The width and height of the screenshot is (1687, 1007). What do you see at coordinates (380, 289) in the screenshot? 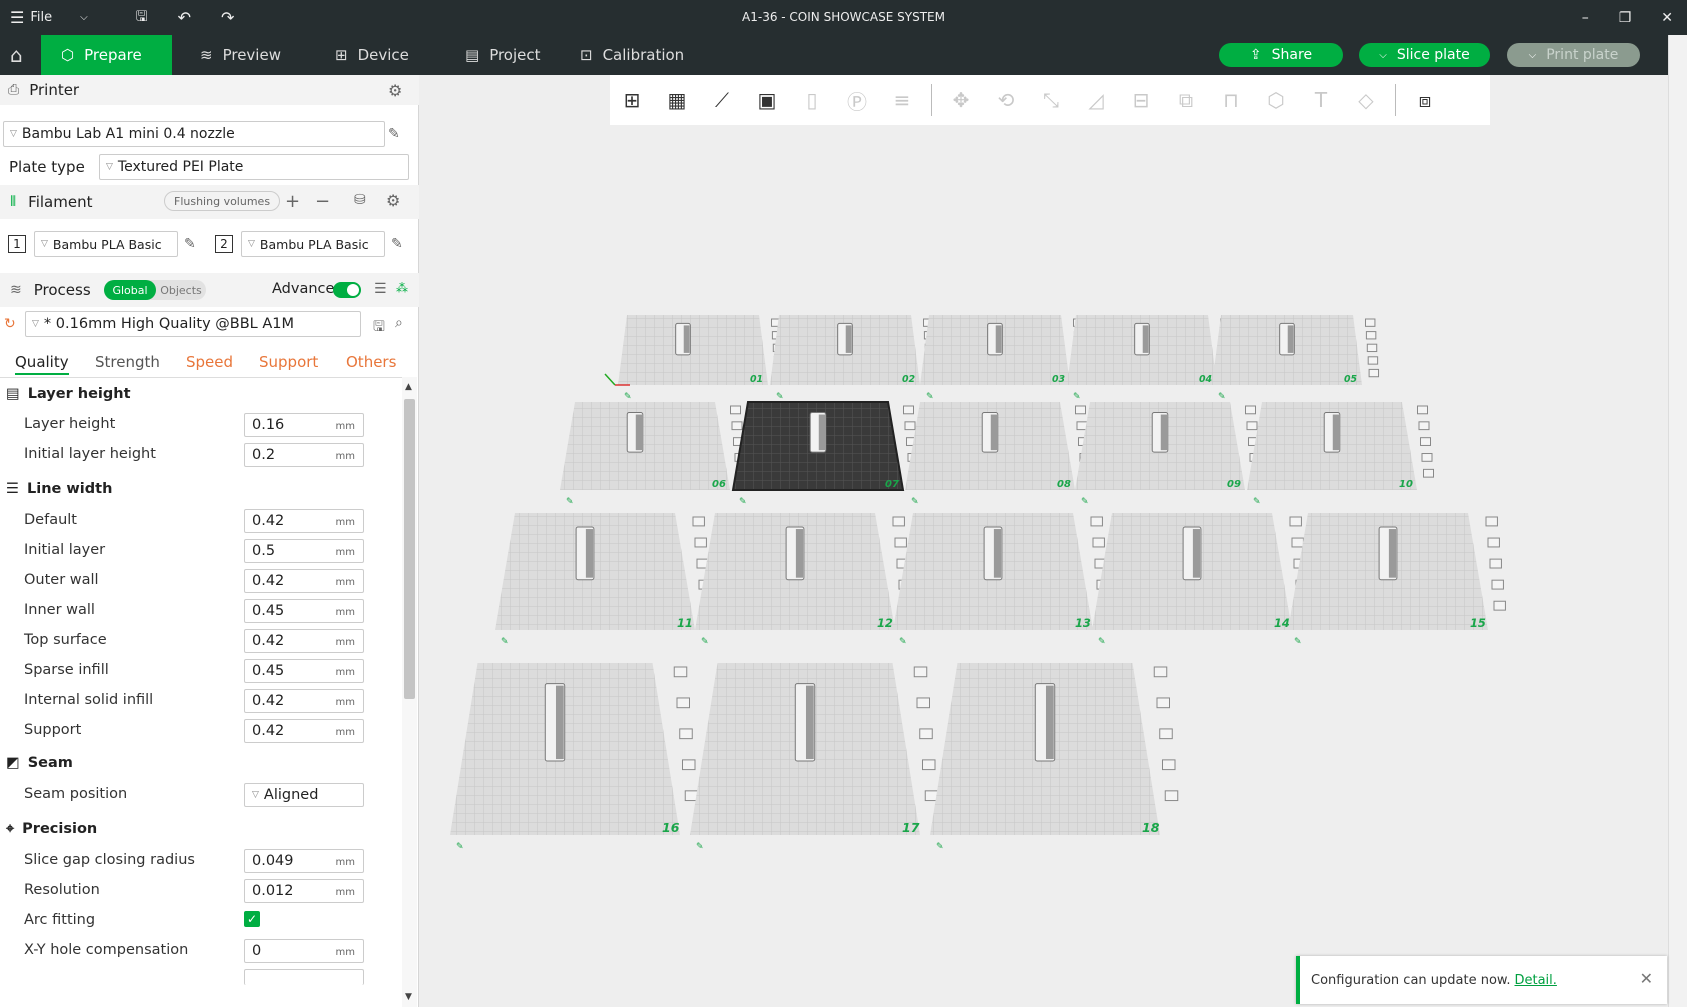
I see `list-icon: ☰` at bounding box center [380, 289].